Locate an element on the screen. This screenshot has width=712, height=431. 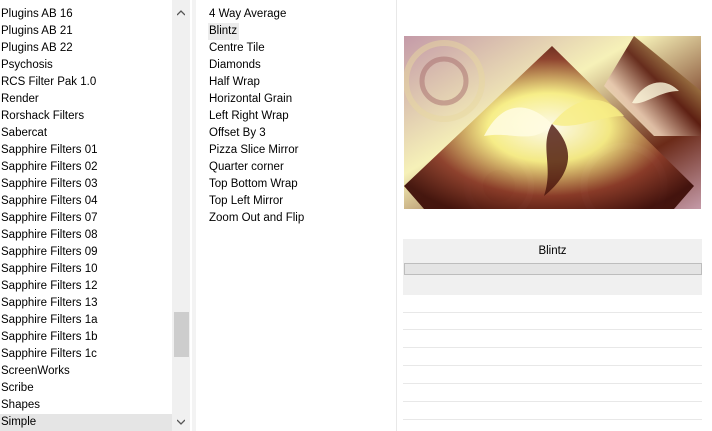
filter-item: Diamonds is located at coordinates (298, 65).